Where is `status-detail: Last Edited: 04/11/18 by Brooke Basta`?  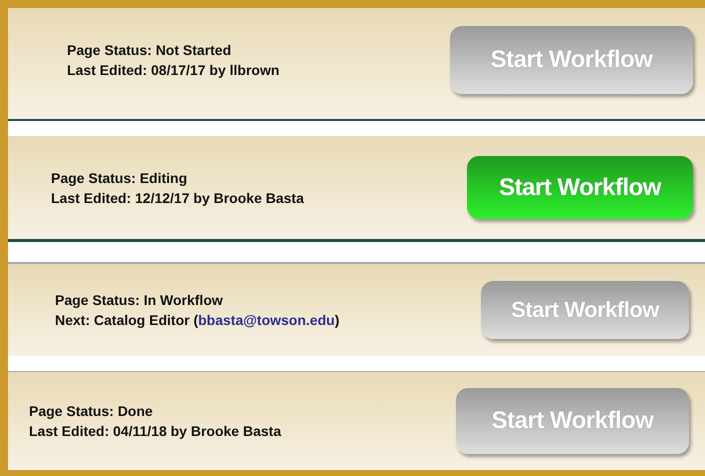 status-detail: Last Edited: 04/11/18 by Brooke Basta is located at coordinates (155, 431).